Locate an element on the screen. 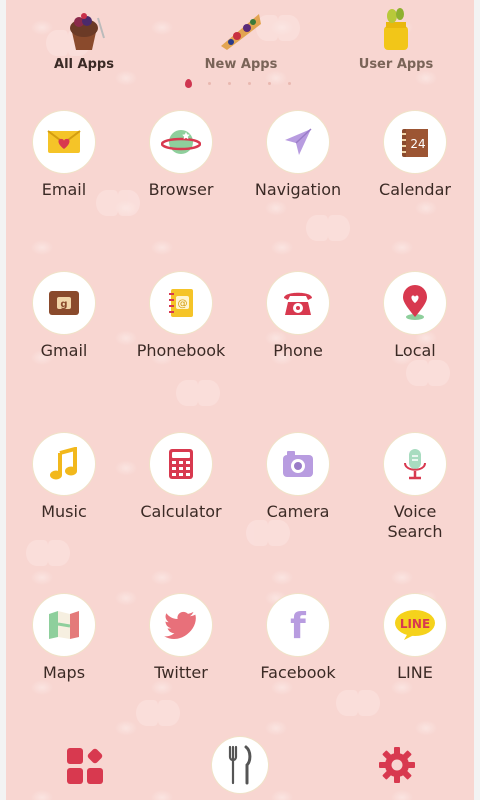  tab-label: All Apps is located at coordinates (84, 64).